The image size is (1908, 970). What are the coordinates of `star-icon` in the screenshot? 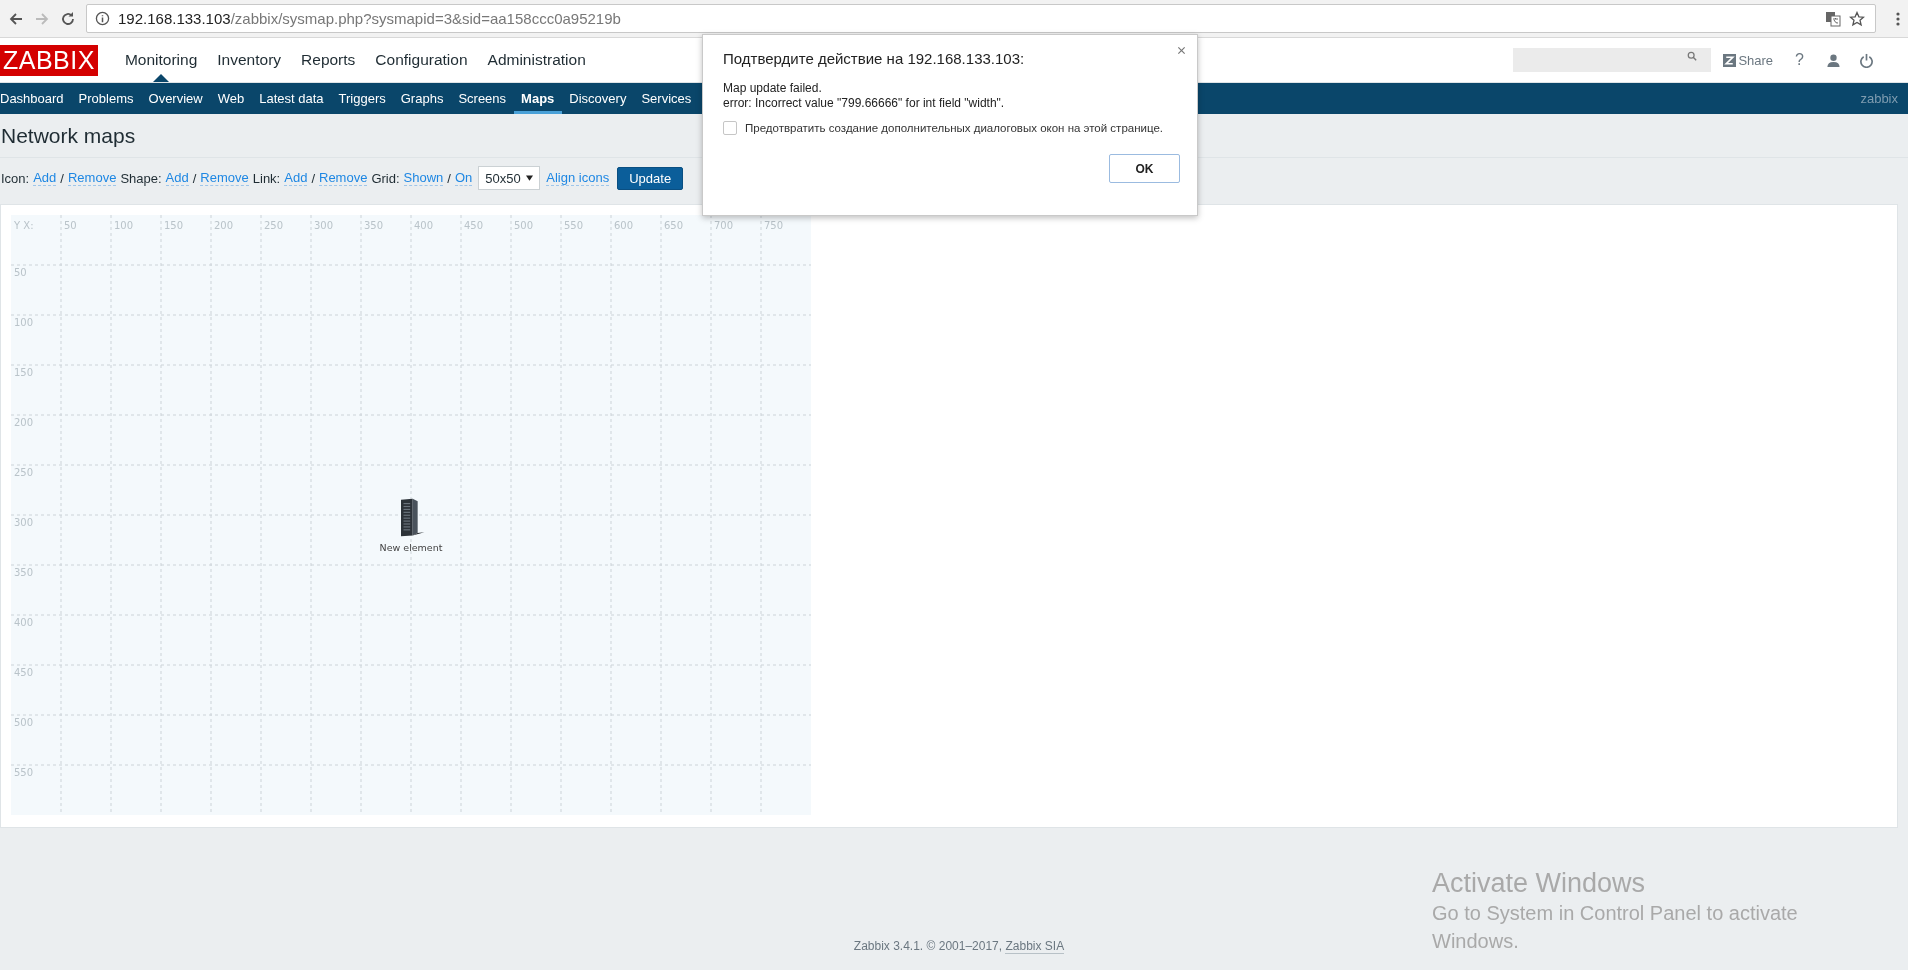 It's located at (1857, 18).